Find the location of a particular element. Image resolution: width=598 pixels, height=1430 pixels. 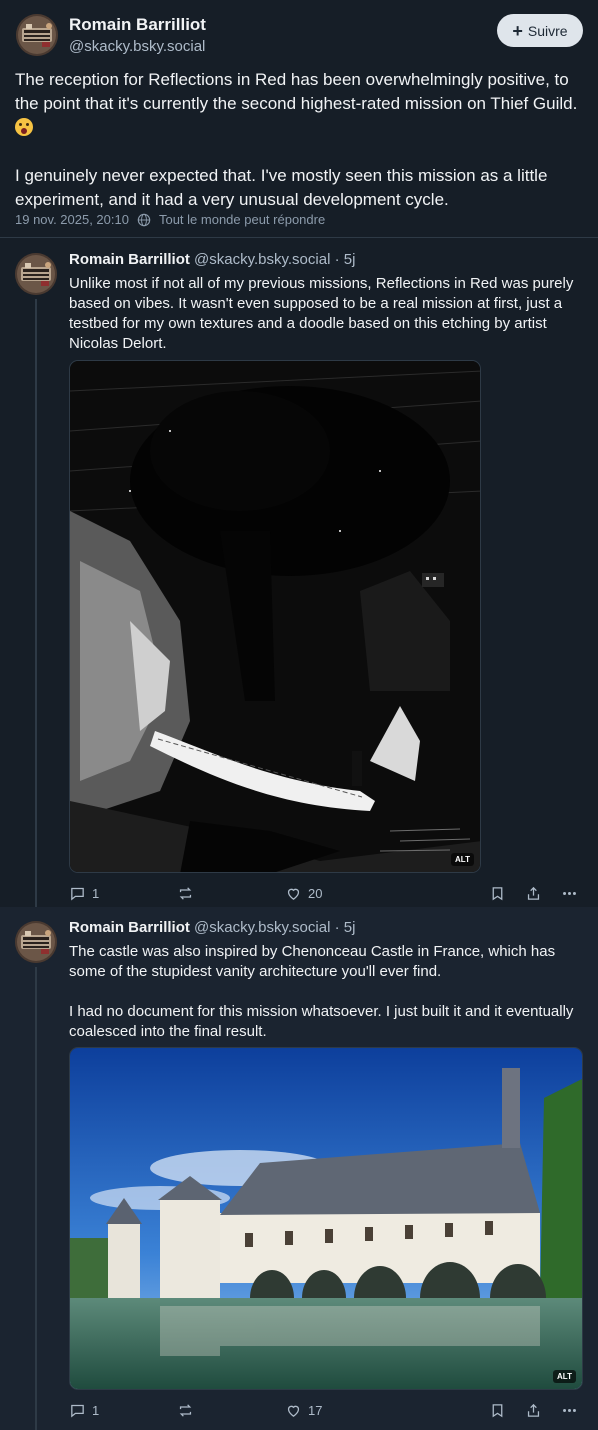

follow-label: Suivre is located at coordinates (547, 30).